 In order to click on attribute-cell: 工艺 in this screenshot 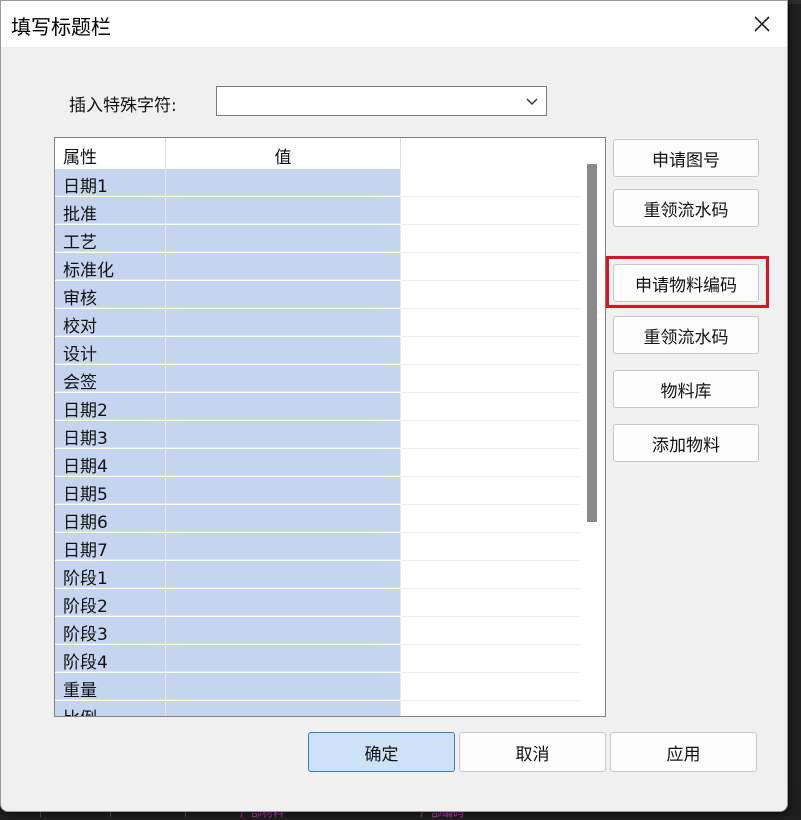, I will do `click(110, 239)`.